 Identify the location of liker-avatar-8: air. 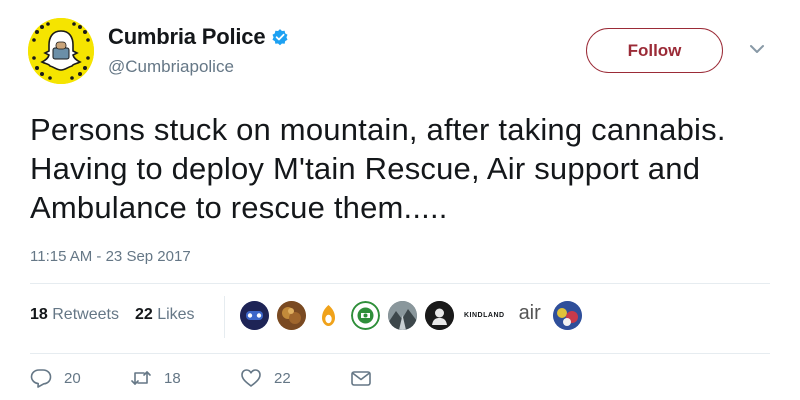
(530, 313).